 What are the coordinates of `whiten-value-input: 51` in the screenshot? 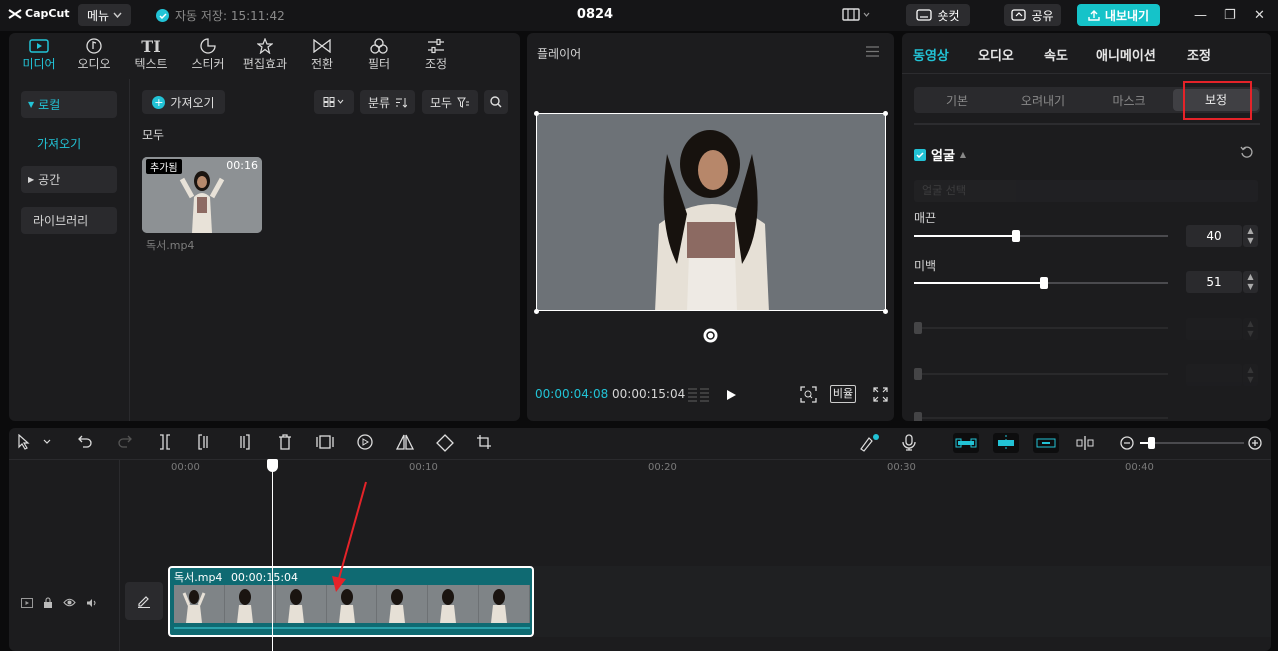 It's located at (1214, 282).